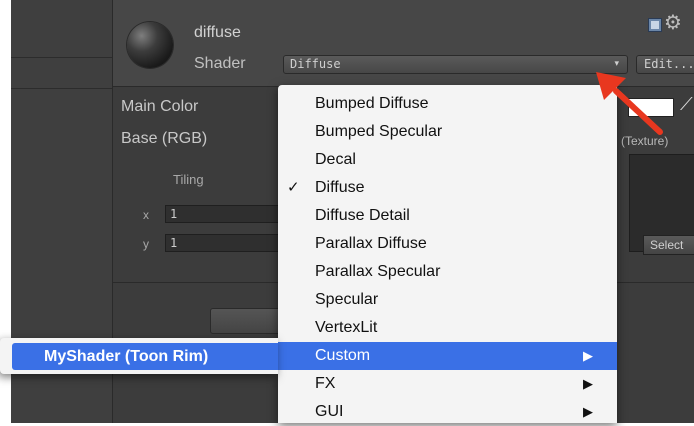 This screenshot has width=694, height=426. Describe the element at coordinates (447, 244) in the screenshot. I see `menu-item-parallax-diffuse: Parallax Diffuse` at that location.